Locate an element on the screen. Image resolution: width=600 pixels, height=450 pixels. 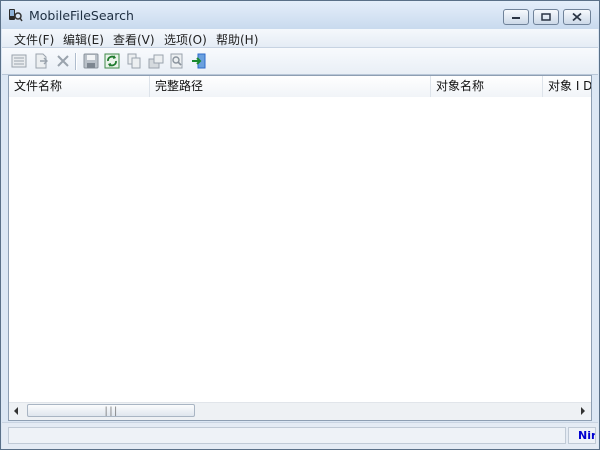
column-header-full-path: 完整路径 is located at coordinates (290, 86).